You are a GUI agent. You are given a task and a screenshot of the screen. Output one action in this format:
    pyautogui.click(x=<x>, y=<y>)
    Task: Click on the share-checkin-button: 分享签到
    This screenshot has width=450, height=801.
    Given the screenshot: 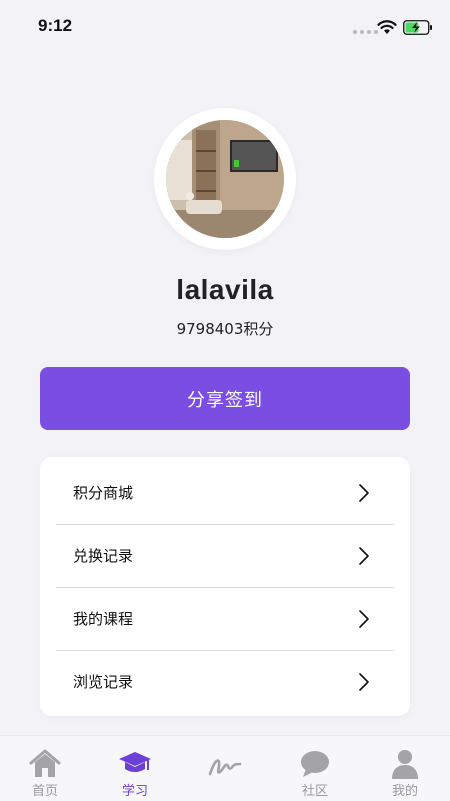 What is the action you would take?
    pyautogui.click(x=225, y=398)
    